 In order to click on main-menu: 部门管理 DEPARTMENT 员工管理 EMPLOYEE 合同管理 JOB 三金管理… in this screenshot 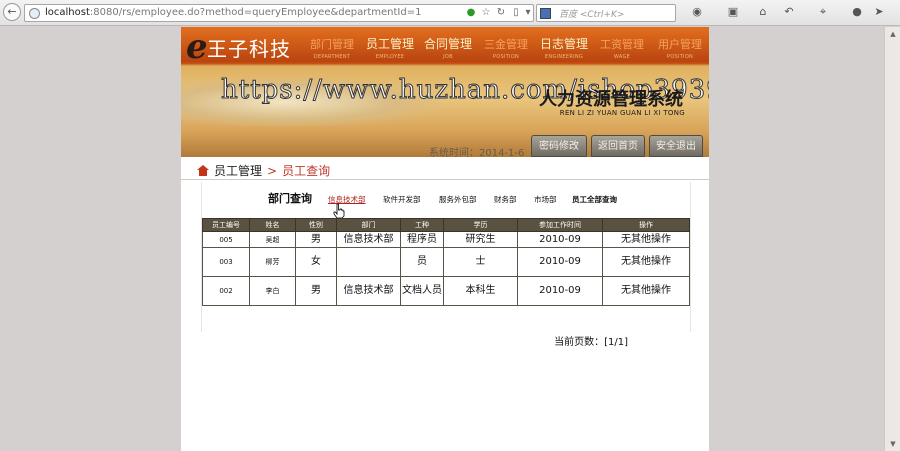, I will do `click(506, 51)`.